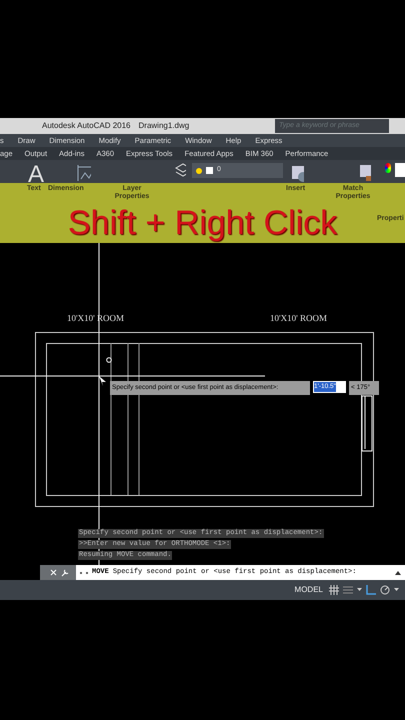 The height and width of the screenshot is (720, 405). What do you see at coordinates (348, 590) in the screenshot?
I see `snap-icon` at bounding box center [348, 590].